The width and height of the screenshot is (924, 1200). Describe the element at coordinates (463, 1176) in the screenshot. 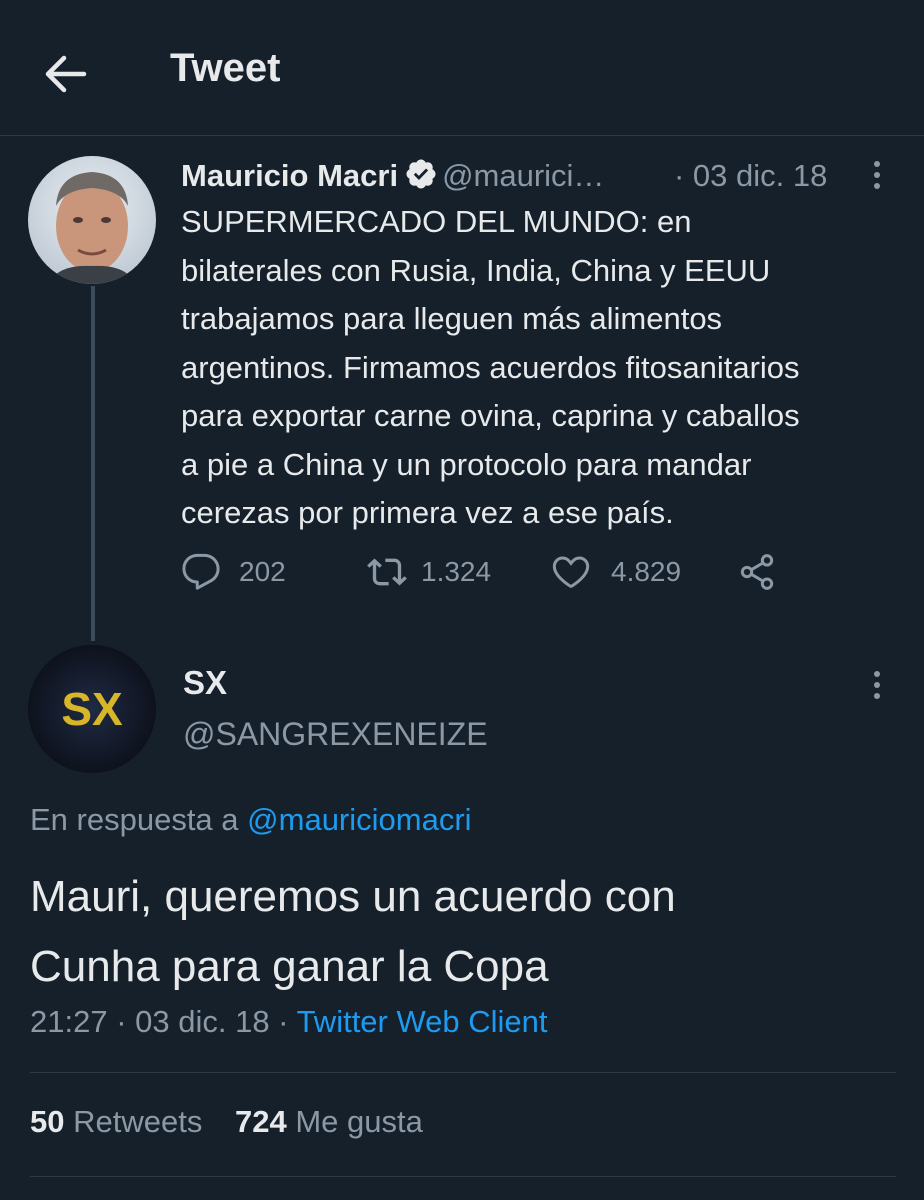

I see `bottom-divider` at that location.